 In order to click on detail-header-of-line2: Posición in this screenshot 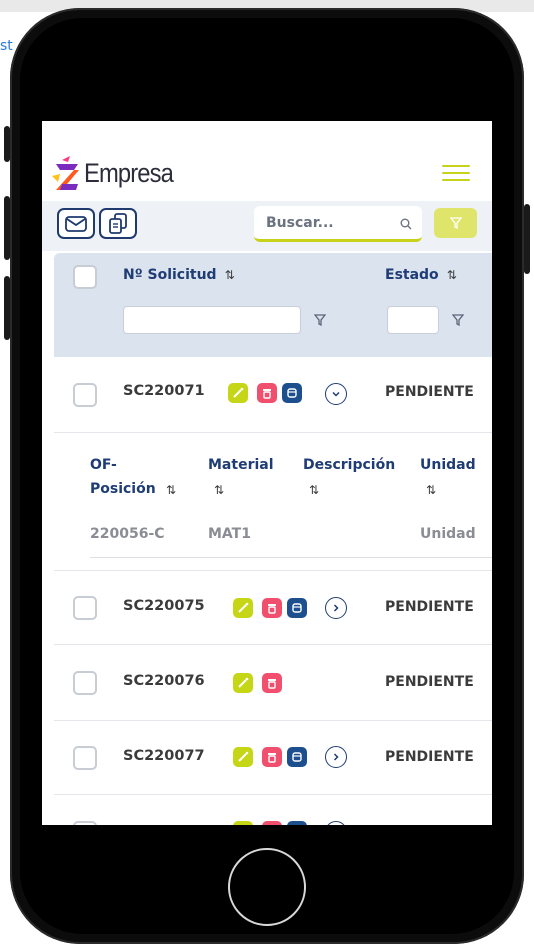, I will do `click(123, 489)`.